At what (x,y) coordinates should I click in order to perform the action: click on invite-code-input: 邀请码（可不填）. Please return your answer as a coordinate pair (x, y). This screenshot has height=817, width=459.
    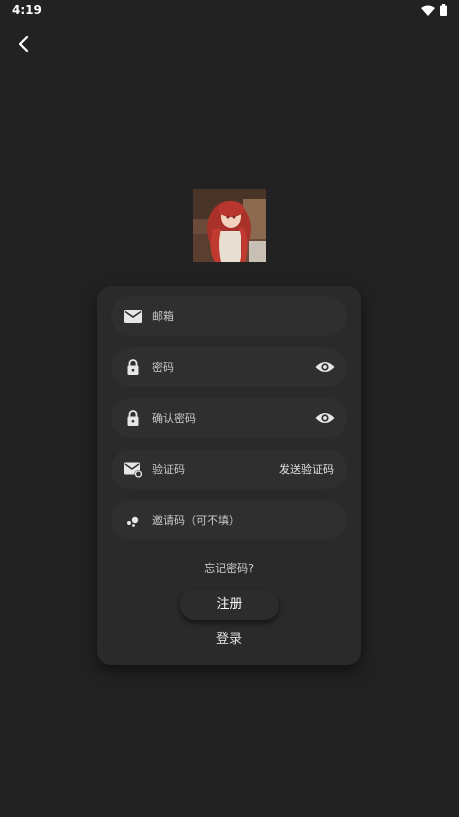
    Looking at the image, I should click on (227, 520).